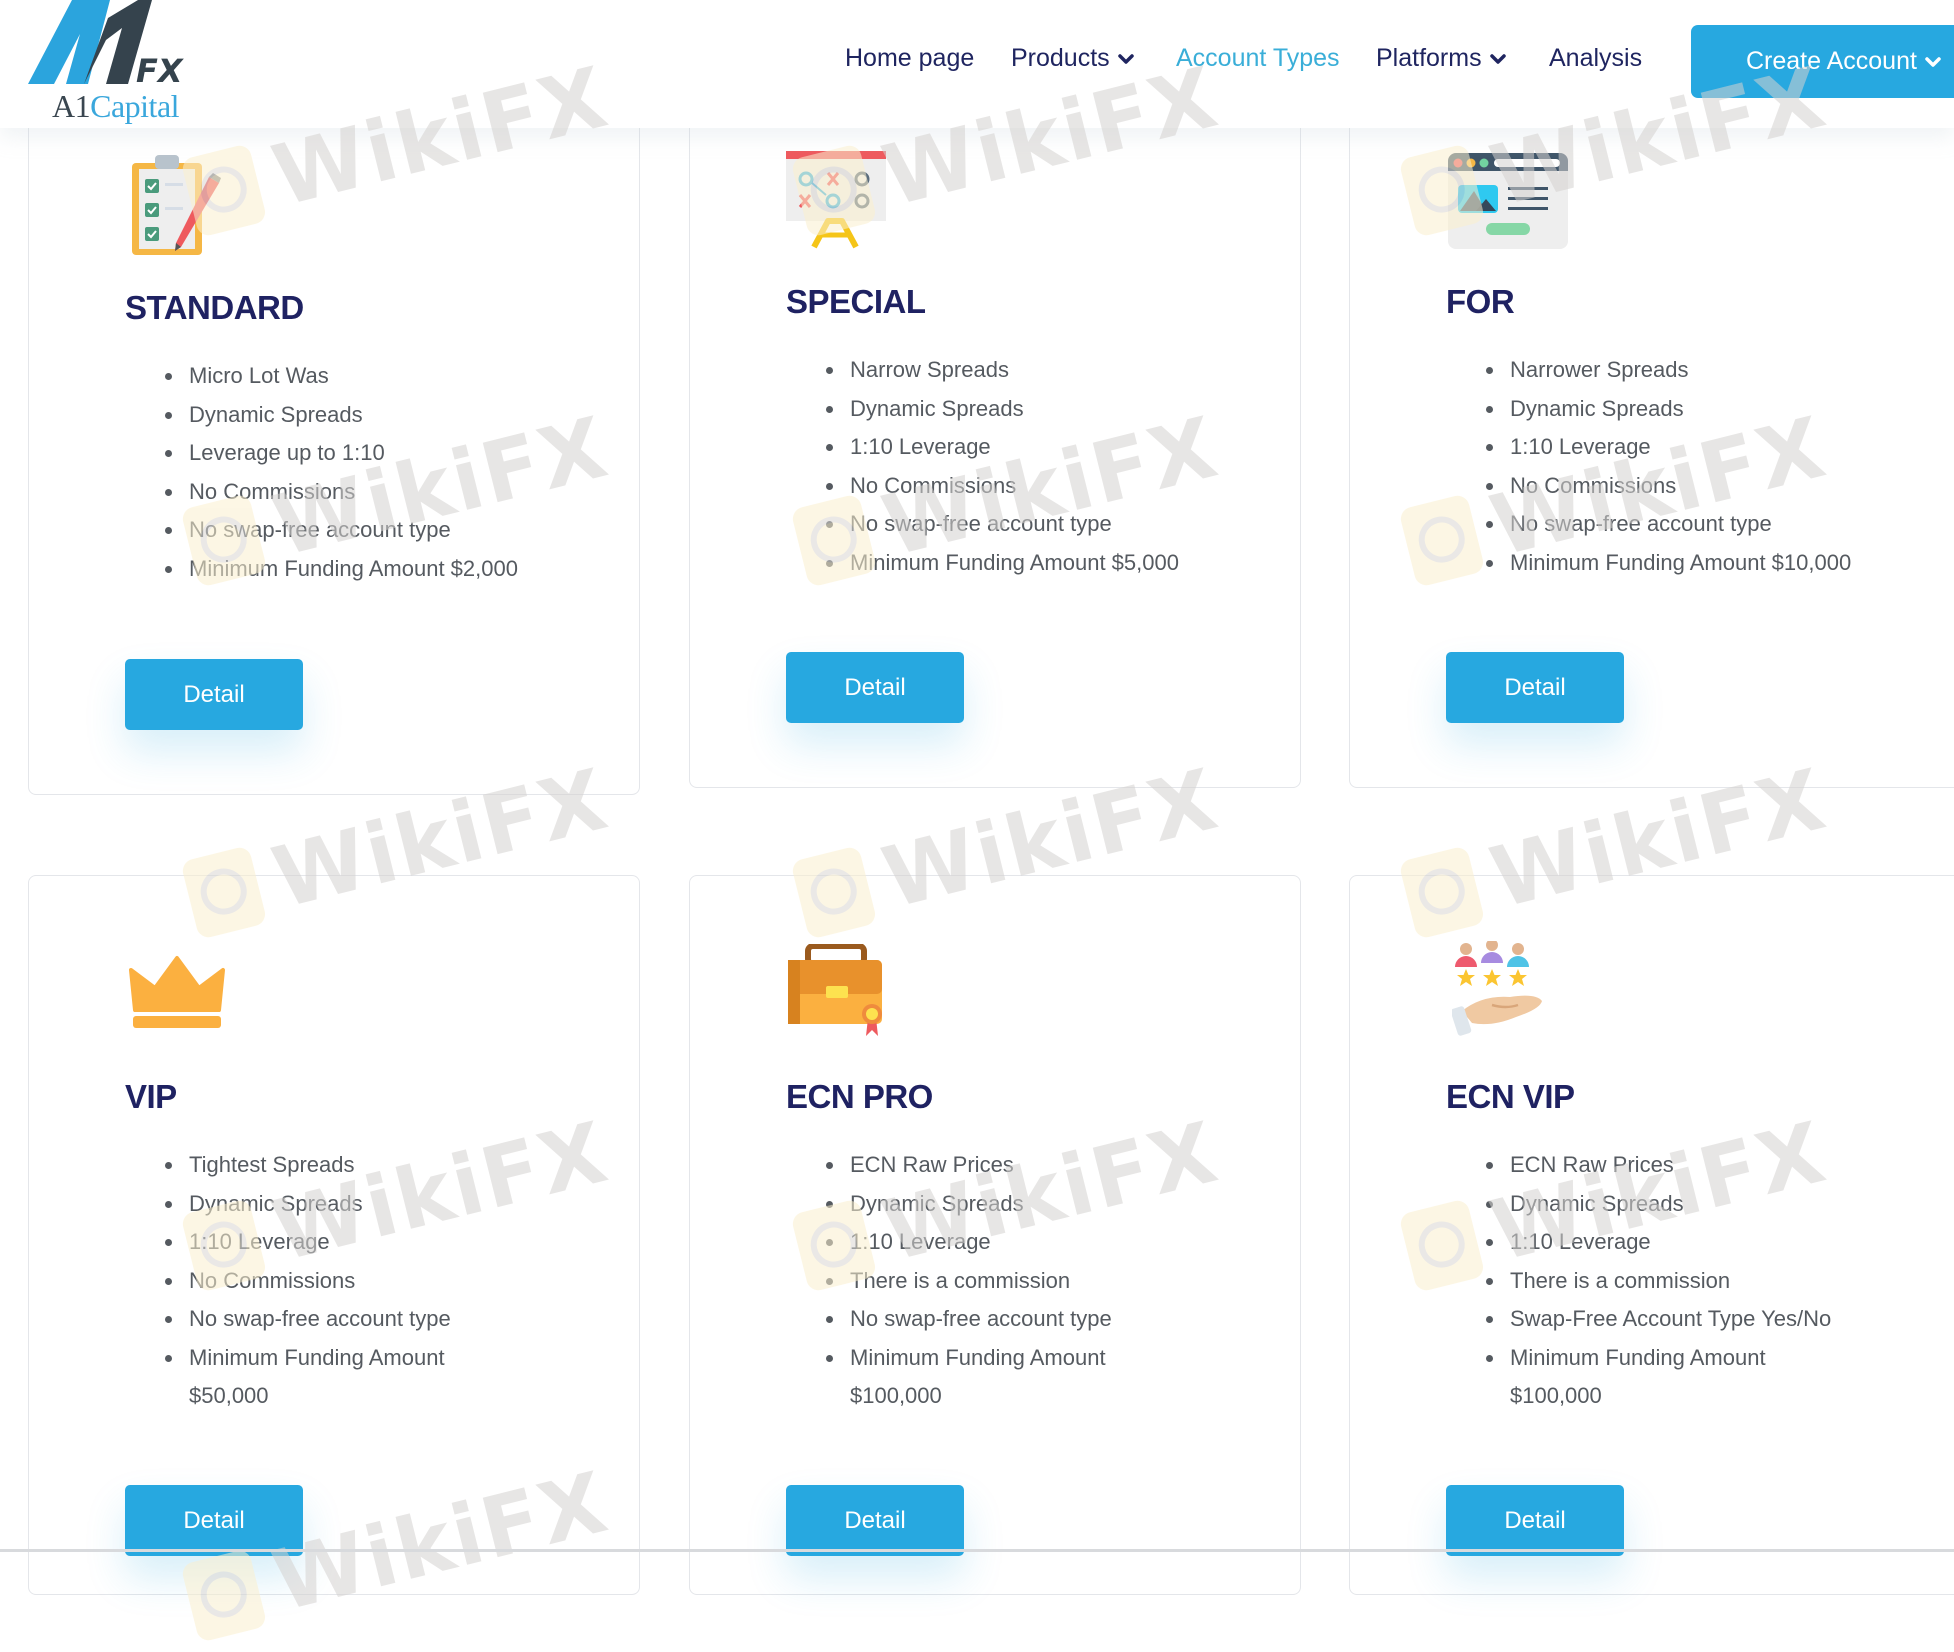 Image resolution: width=1954 pixels, height=1652 pixels. What do you see at coordinates (71, 106) in the screenshot?
I see `logo-a1-text: A1` at bounding box center [71, 106].